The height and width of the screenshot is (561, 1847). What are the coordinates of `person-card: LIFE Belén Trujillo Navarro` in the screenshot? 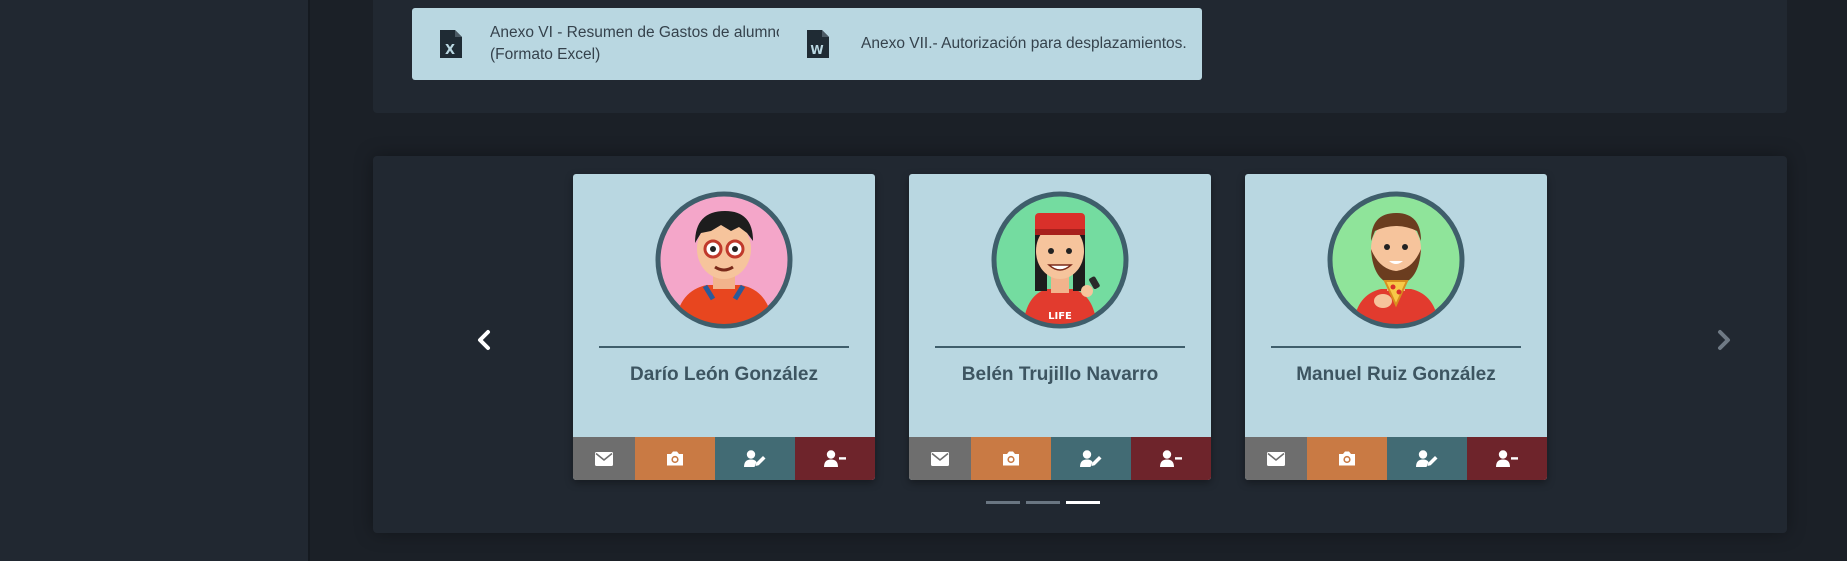 It's located at (1060, 327).